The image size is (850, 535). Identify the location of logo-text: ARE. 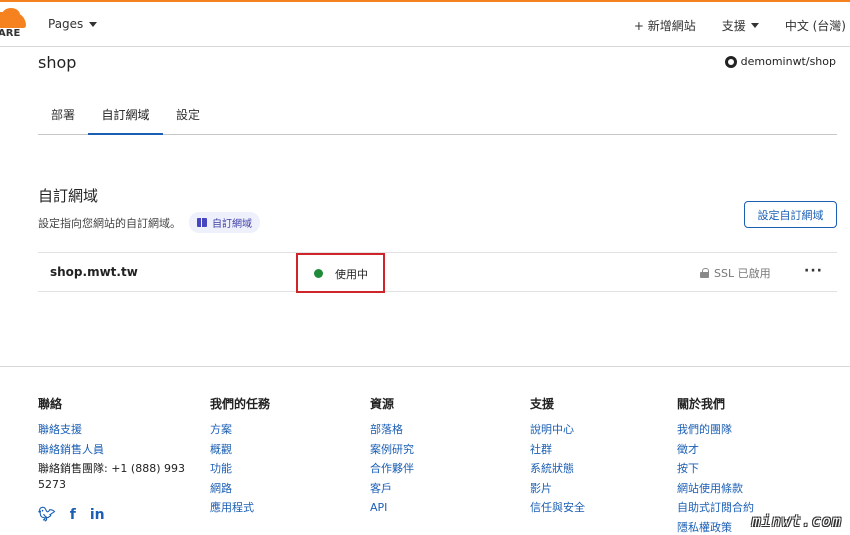
(10, 33).